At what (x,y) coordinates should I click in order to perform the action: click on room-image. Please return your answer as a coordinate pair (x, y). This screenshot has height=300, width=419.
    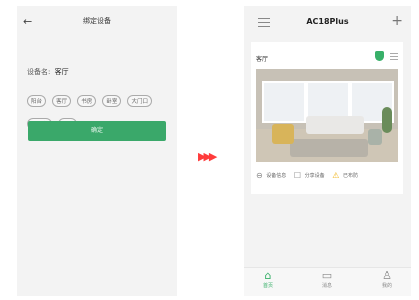
    Looking at the image, I should click on (327, 115).